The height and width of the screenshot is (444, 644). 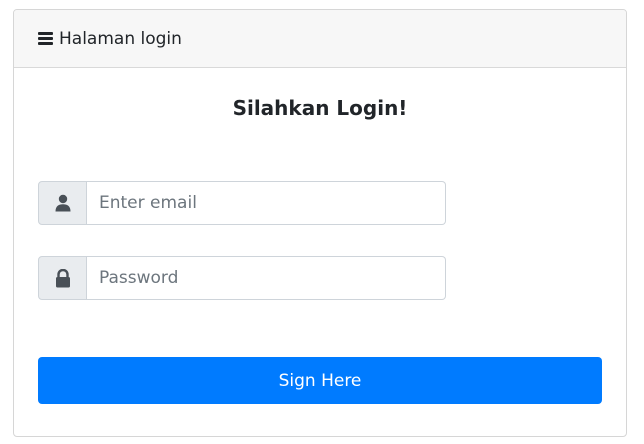 I want to click on email-input-group, so click(x=242, y=203).